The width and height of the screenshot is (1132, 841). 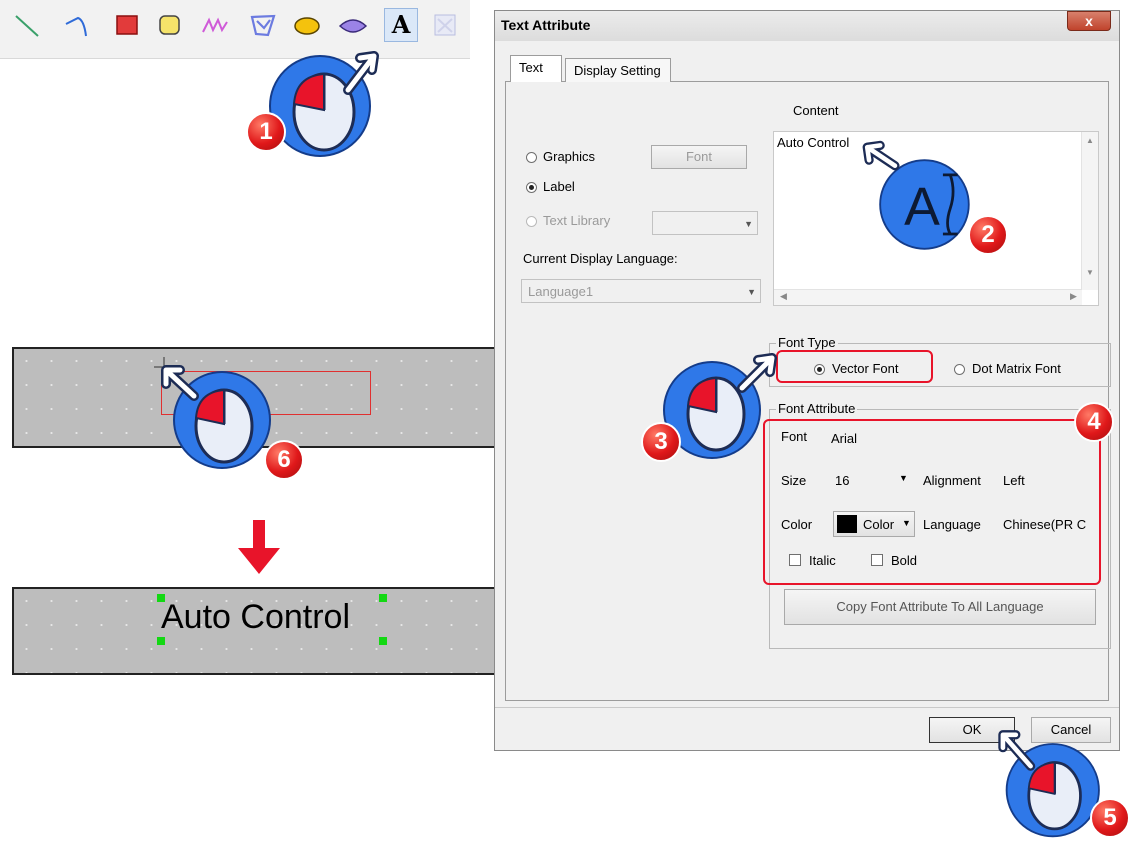 What do you see at coordinates (536, 68) in the screenshot?
I see `tab-text: Text` at bounding box center [536, 68].